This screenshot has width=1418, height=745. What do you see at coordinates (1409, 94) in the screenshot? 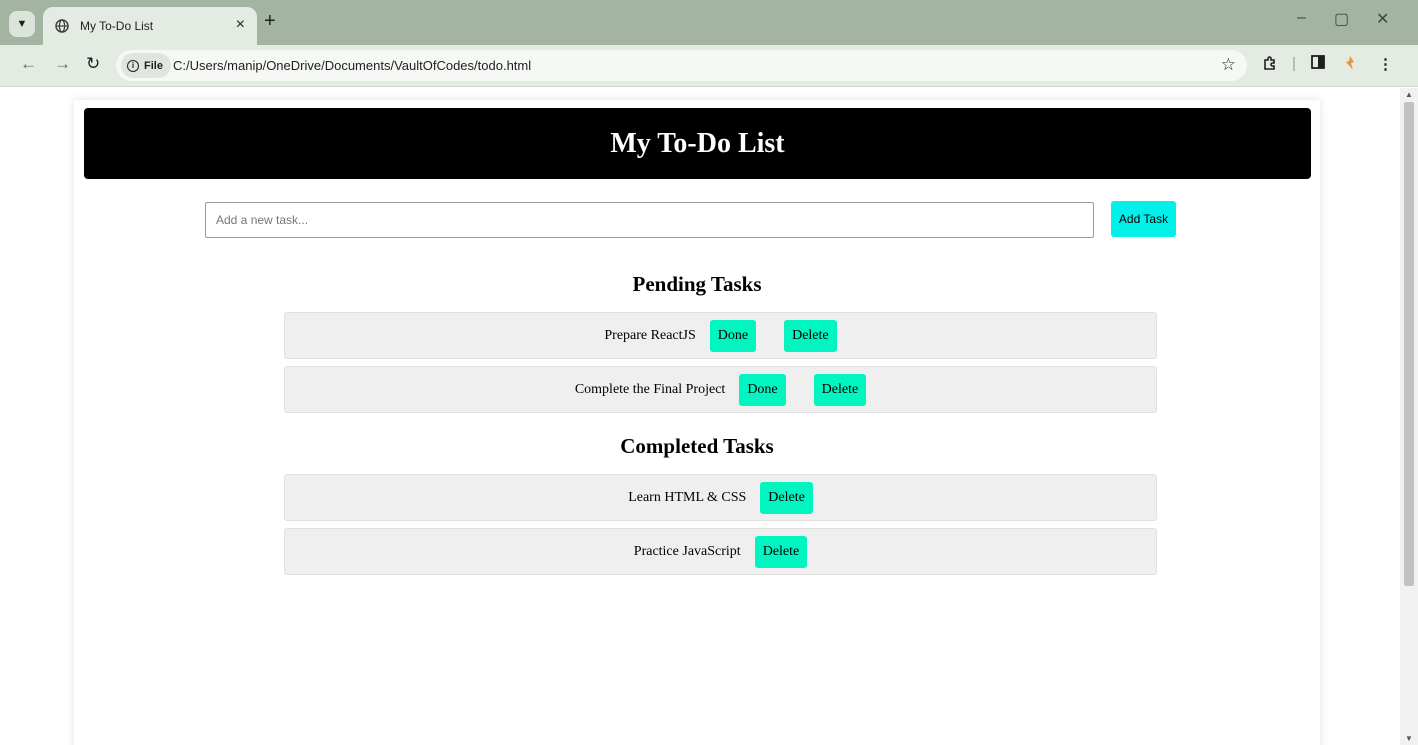
I see `scroll-up-arrow-icon: ▲` at bounding box center [1409, 94].